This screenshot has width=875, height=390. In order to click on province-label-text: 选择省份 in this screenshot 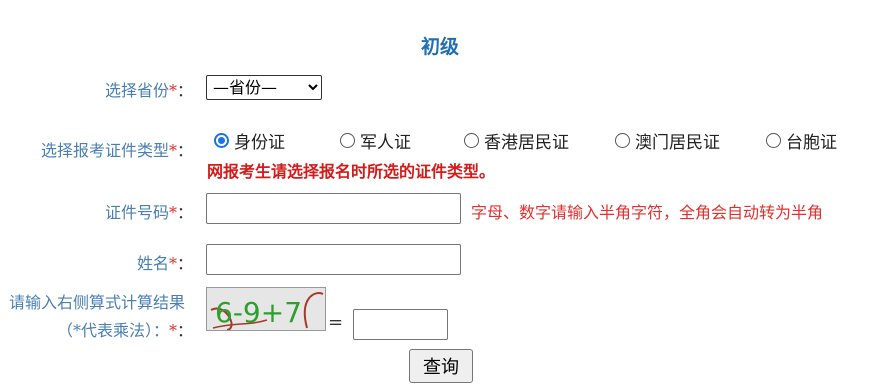, I will do `click(136, 90)`.